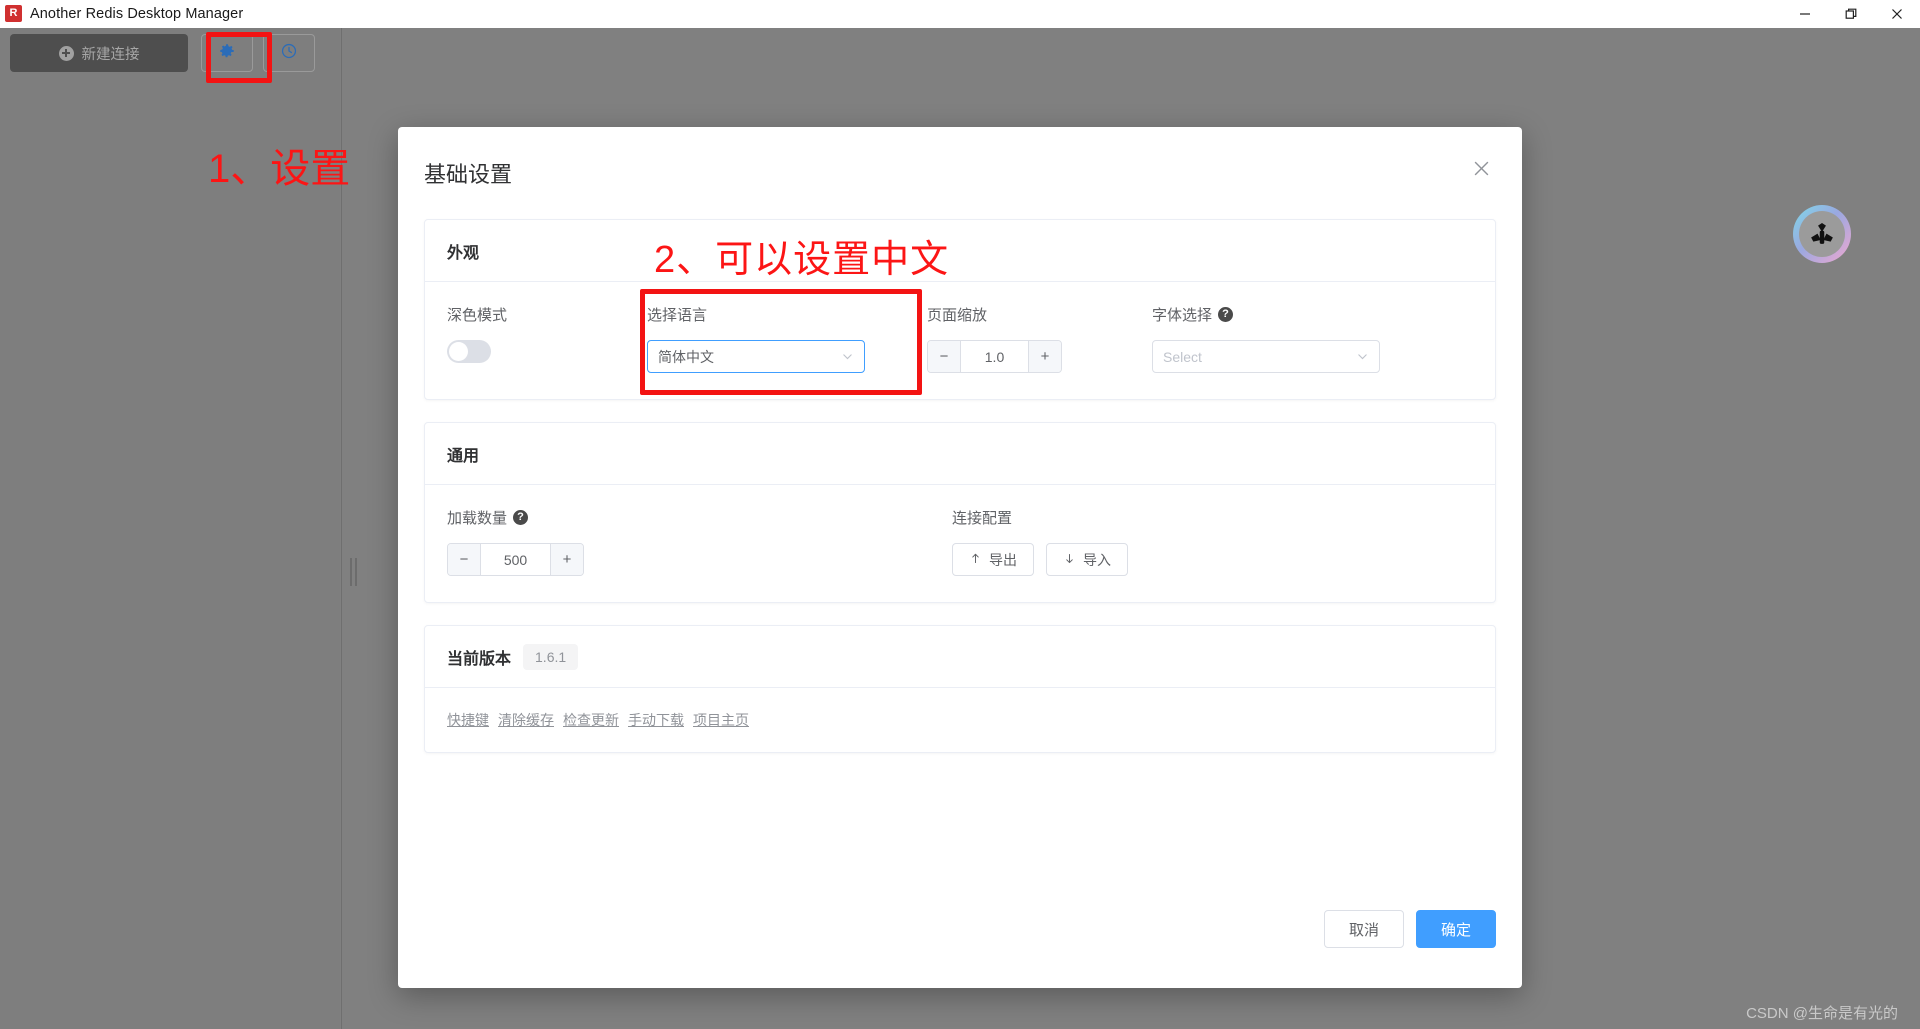 This screenshot has width=1920, height=1029. I want to click on watermark: CSDN @生命是有光的, so click(1822, 1013).